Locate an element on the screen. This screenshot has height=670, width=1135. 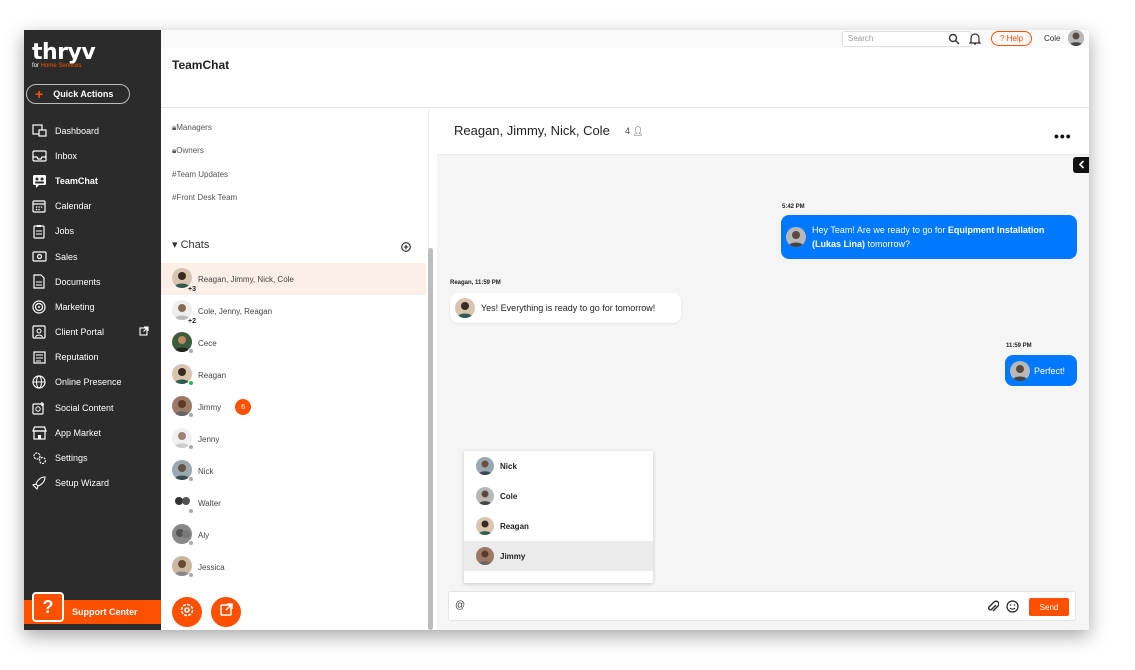
conversation-header: Reagan, Jimmy, Nick, Cole 4 👤︎ ••• is located at coordinates (763, 132).